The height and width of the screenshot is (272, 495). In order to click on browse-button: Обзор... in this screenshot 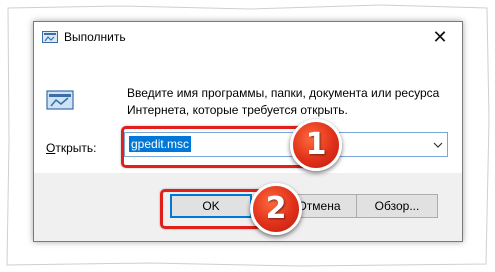, I will do `click(397, 206)`.